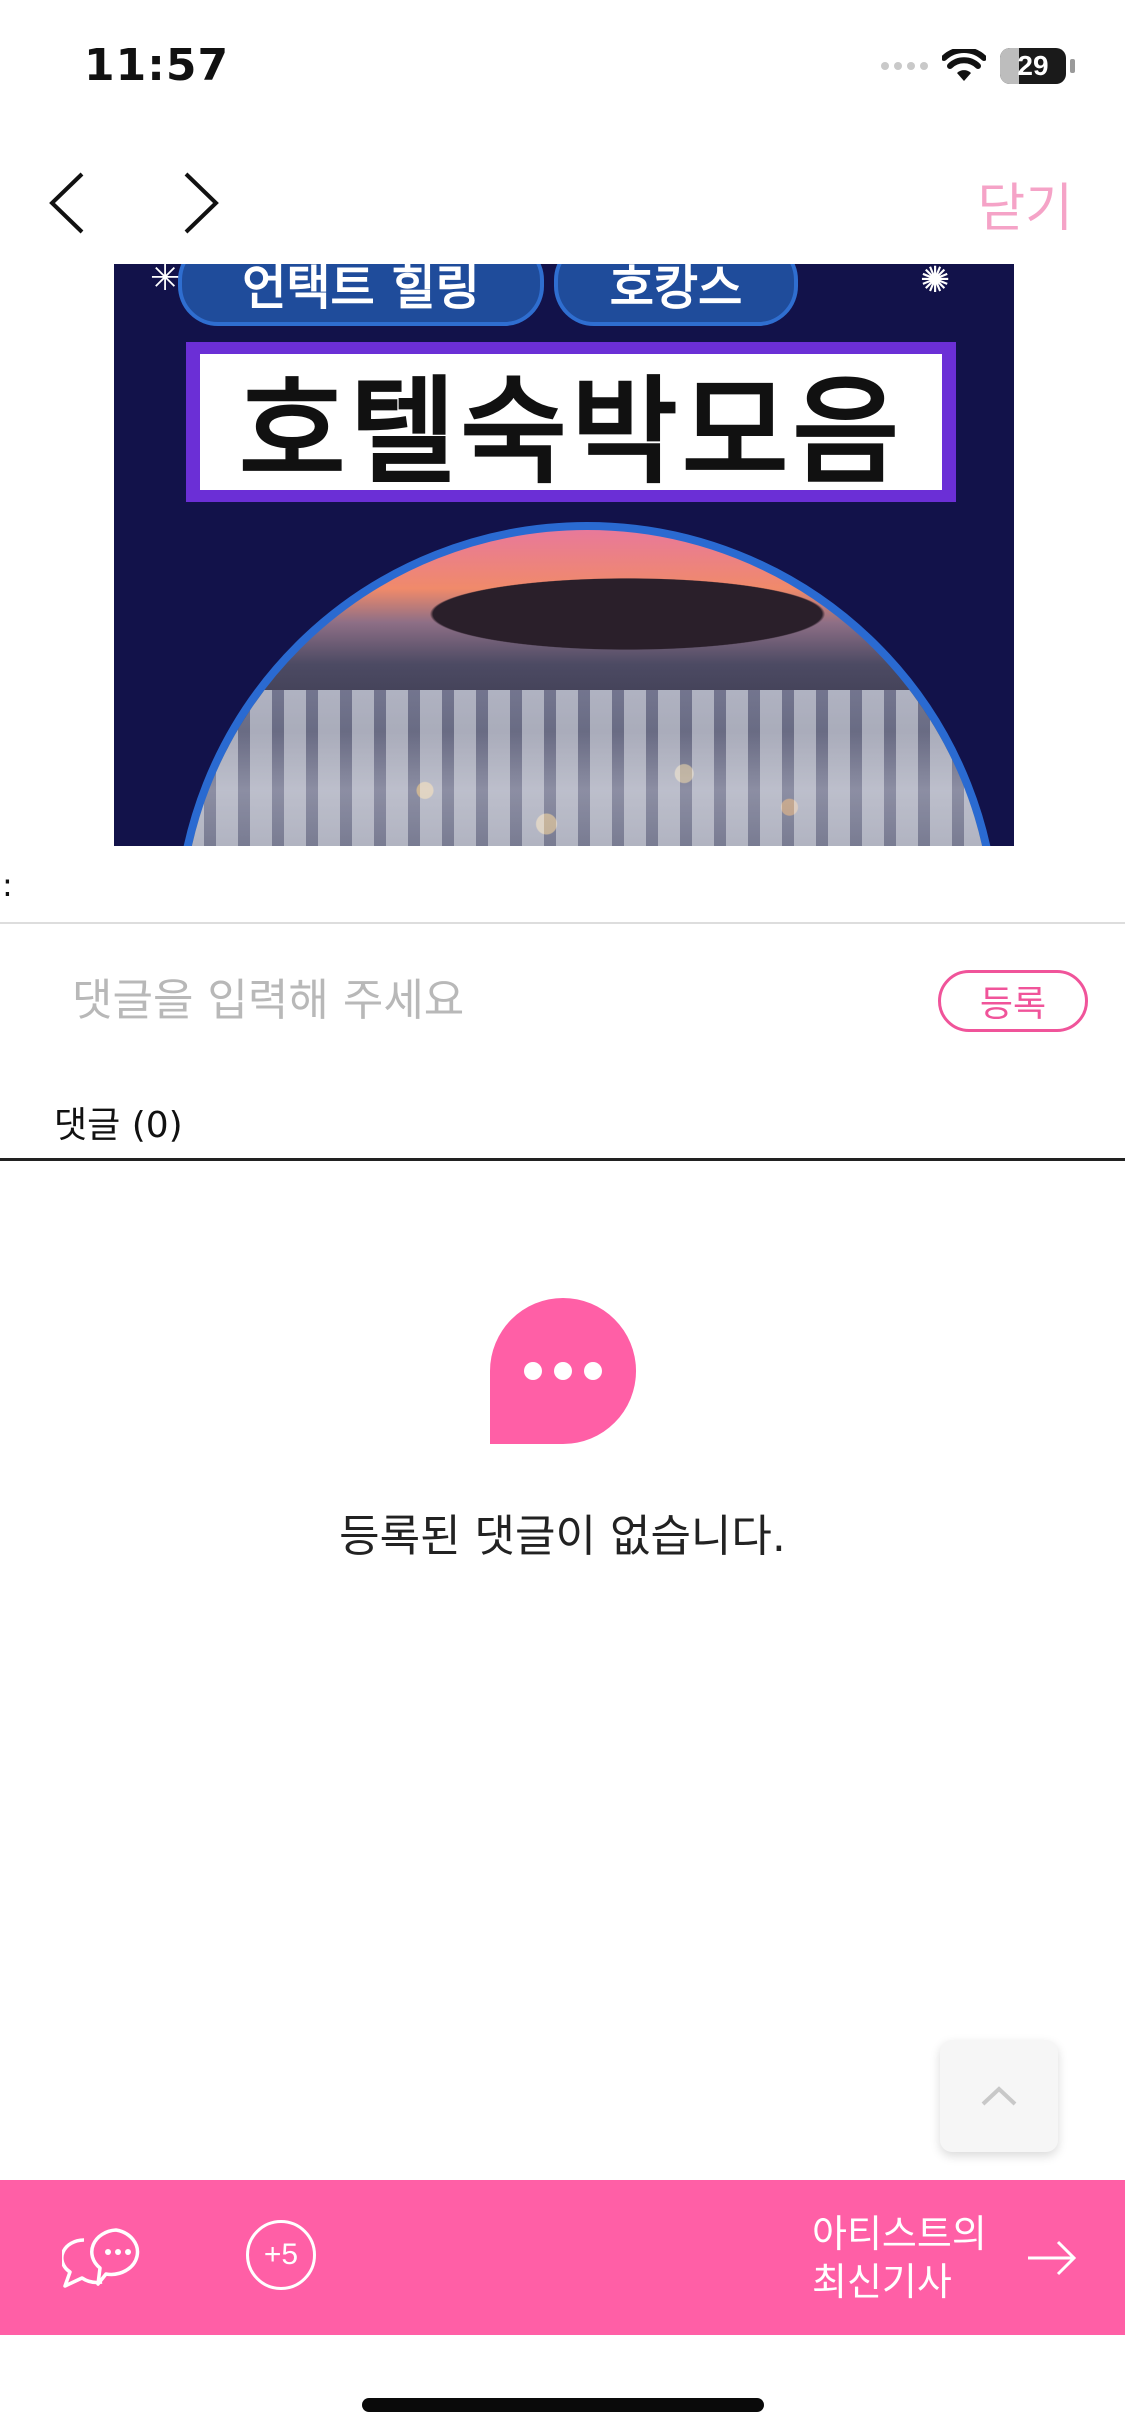 The width and height of the screenshot is (1125, 2436). I want to click on banner-tag-hocance: 호캉스, so click(676, 295).